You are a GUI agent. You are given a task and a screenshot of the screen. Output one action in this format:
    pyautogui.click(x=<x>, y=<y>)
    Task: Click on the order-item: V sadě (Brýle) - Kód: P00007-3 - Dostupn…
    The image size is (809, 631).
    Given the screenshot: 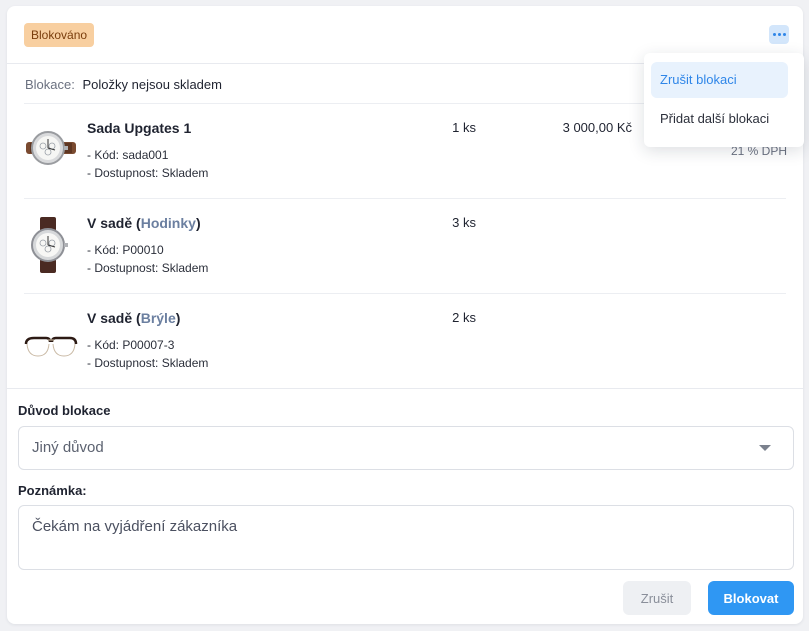 What is the action you would take?
    pyautogui.click(x=405, y=341)
    